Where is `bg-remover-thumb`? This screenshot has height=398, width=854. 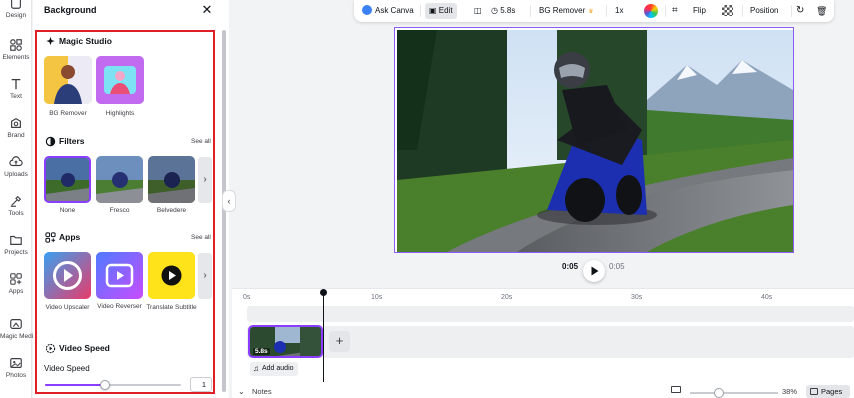
bg-remover-thumb is located at coordinates (68, 80).